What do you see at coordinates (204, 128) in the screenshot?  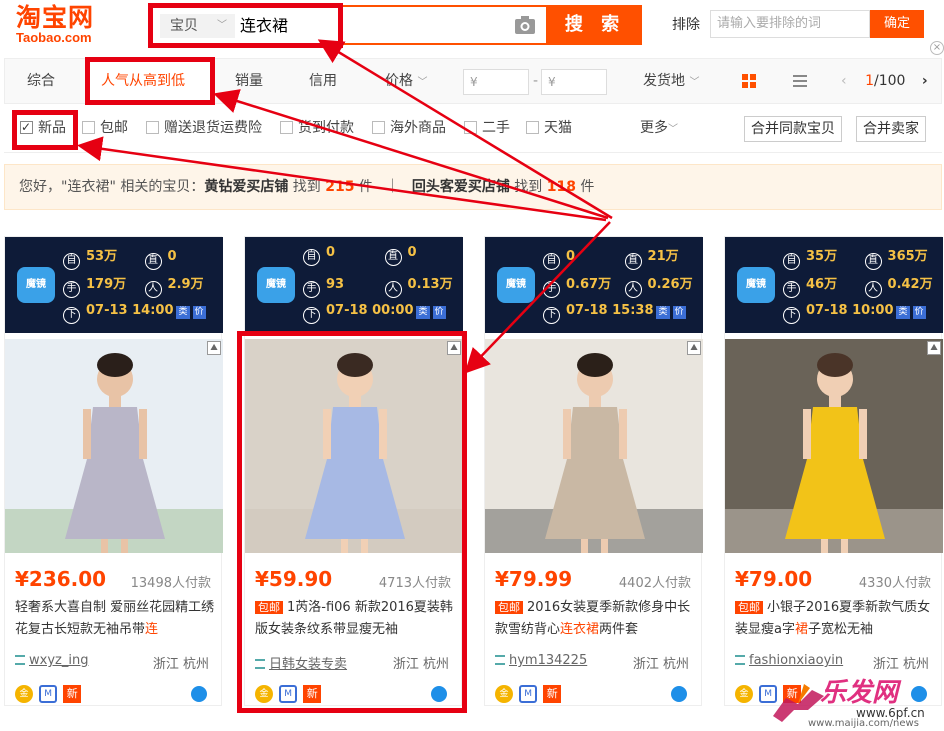 I see `filter-return-insurance: 赠送退货运费险` at bounding box center [204, 128].